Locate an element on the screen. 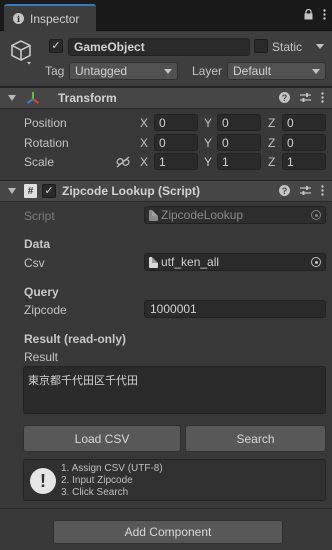 The height and width of the screenshot is (550, 332). rotation-y-field: 0 is located at coordinates (239, 142).